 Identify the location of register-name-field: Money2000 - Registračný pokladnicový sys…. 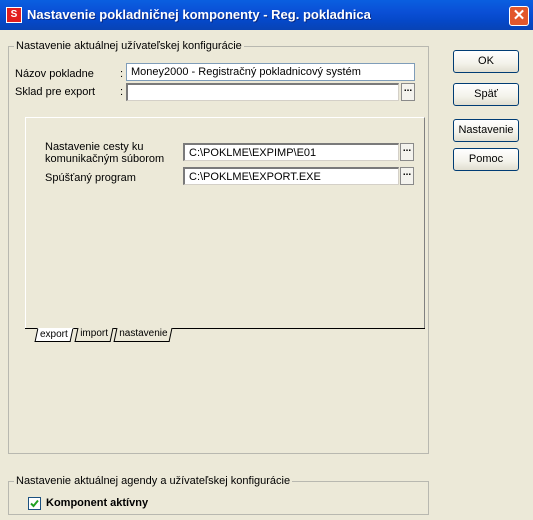
(270, 72).